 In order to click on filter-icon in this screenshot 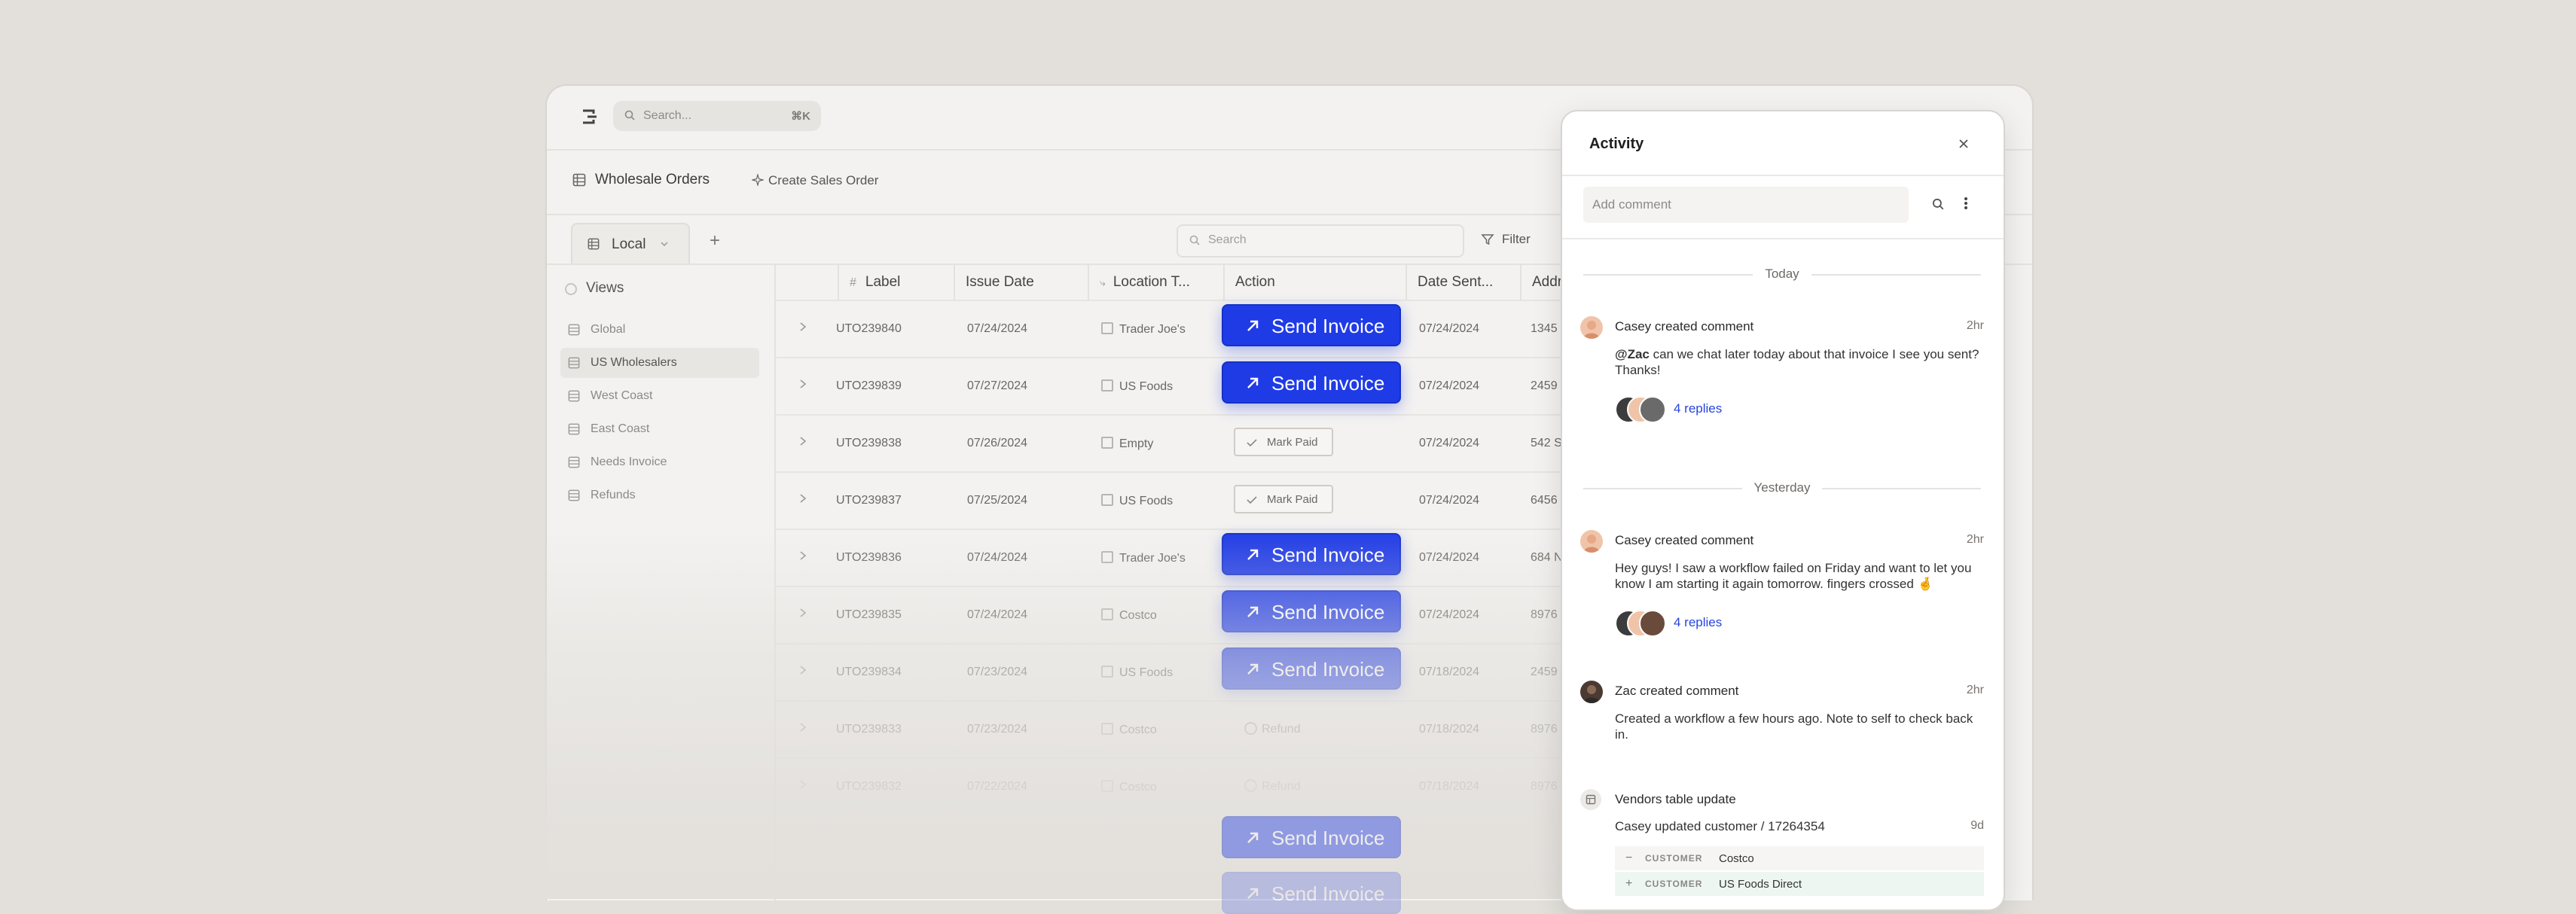, I will do `click(1488, 239)`.